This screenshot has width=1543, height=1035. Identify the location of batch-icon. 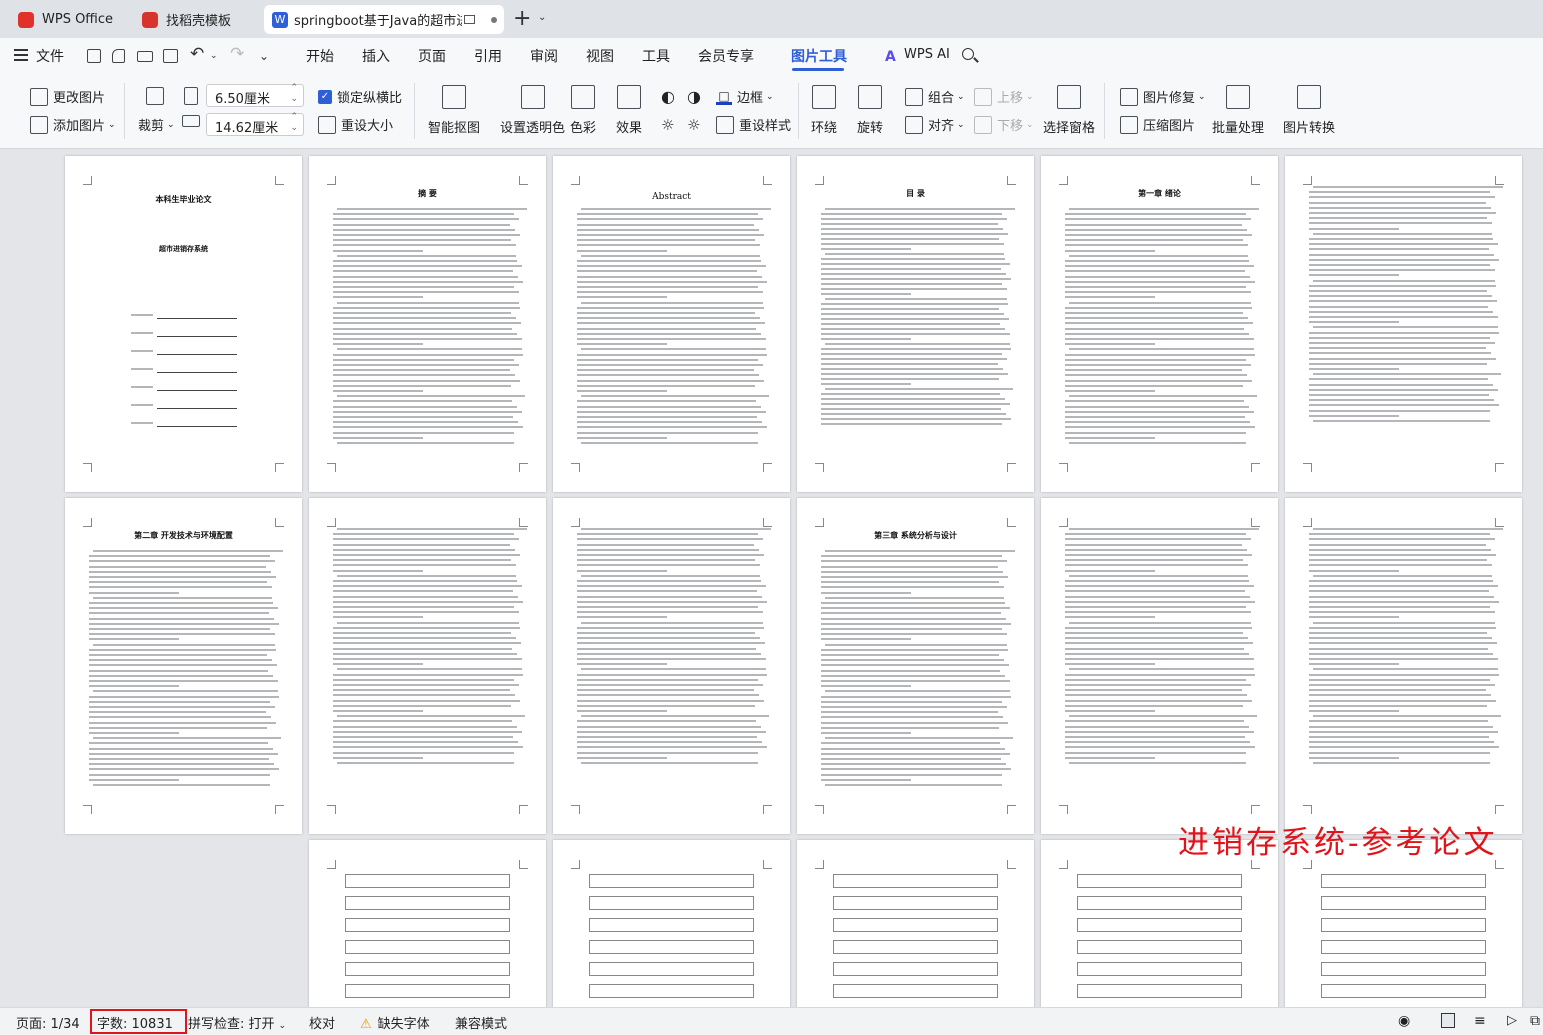
(1238, 97).